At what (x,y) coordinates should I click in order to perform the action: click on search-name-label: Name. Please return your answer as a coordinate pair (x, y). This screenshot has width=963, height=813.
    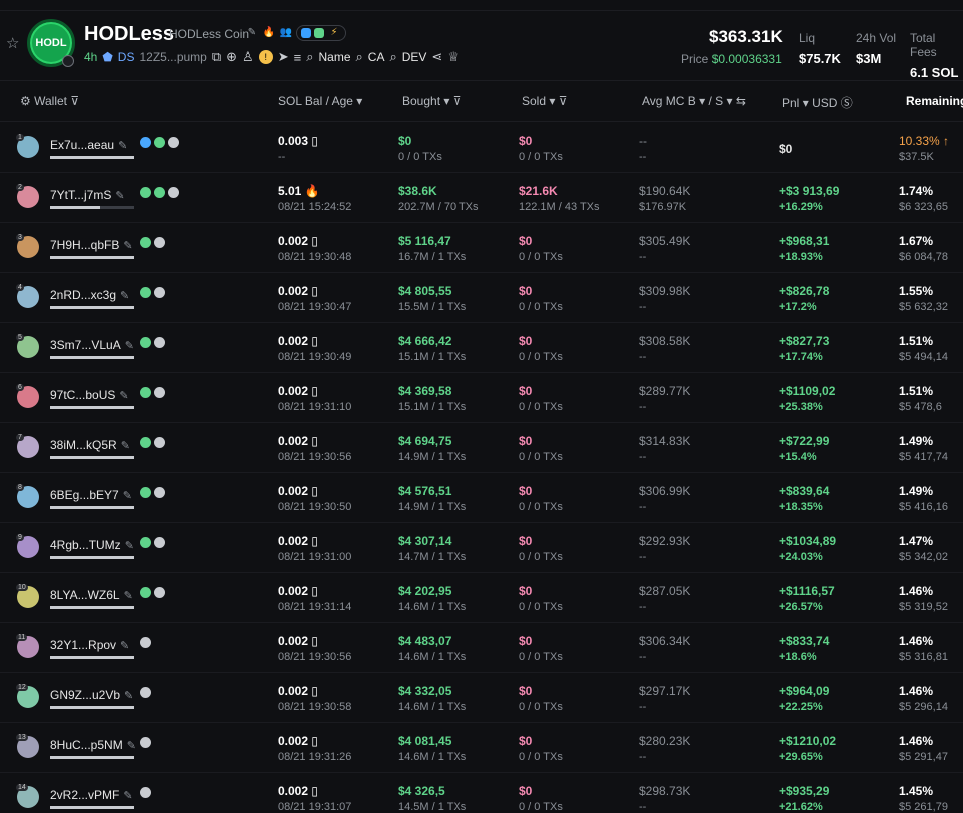
    Looking at the image, I should click on (334, 57).